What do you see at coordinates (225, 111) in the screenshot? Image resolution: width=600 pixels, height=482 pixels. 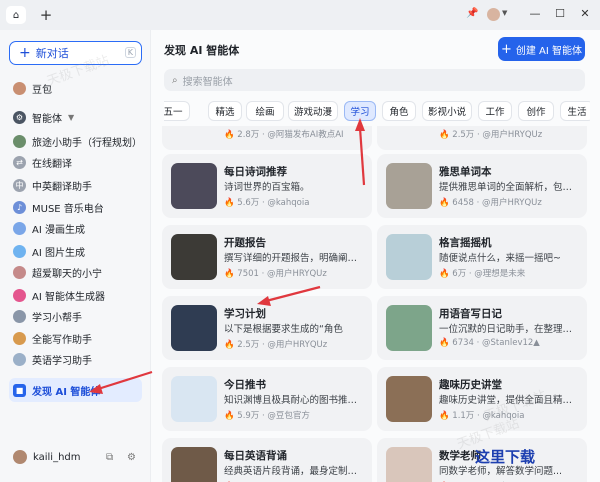 I see `category-tab: 精选` at bounding box center [225, 111].